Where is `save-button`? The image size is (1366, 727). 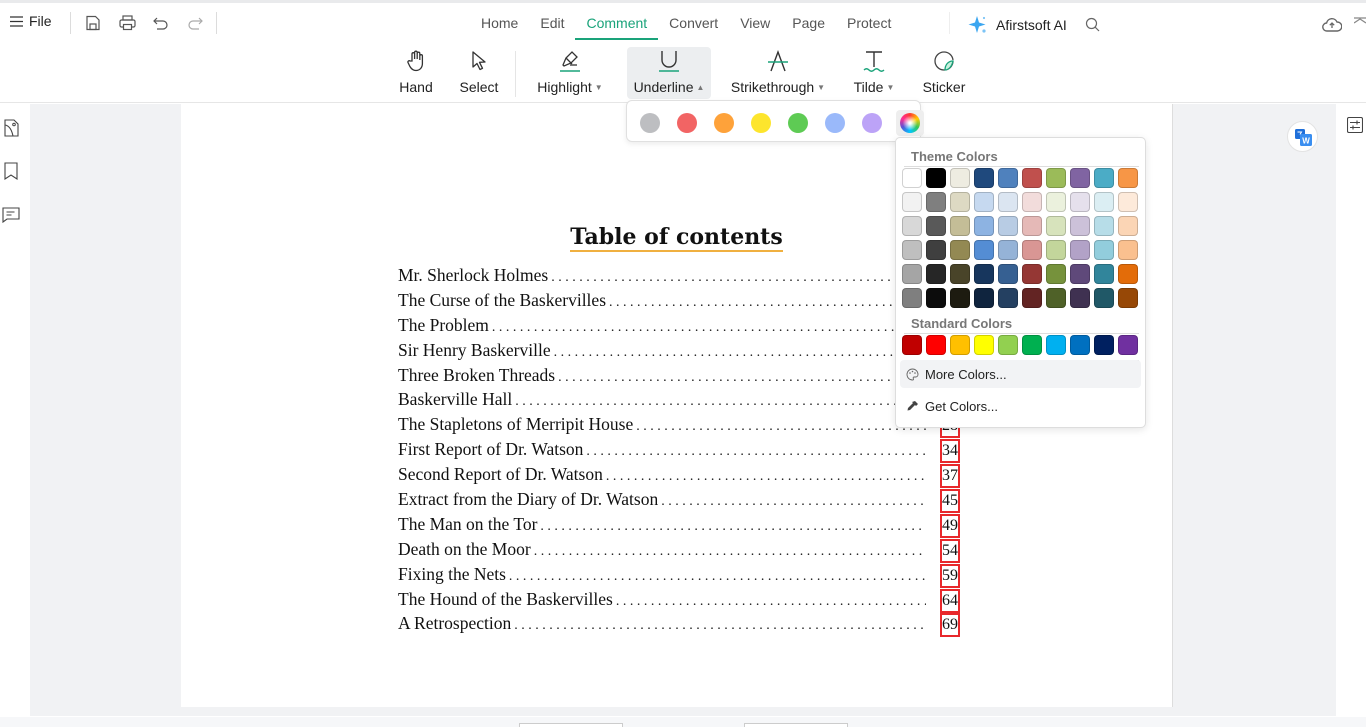
save-button is located at coordinates (93, 23).